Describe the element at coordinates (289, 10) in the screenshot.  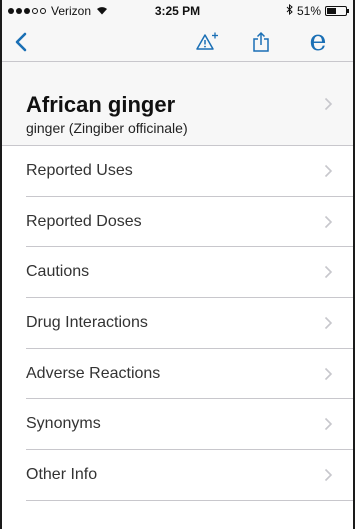
I see `bluetooth-icon` at that location.